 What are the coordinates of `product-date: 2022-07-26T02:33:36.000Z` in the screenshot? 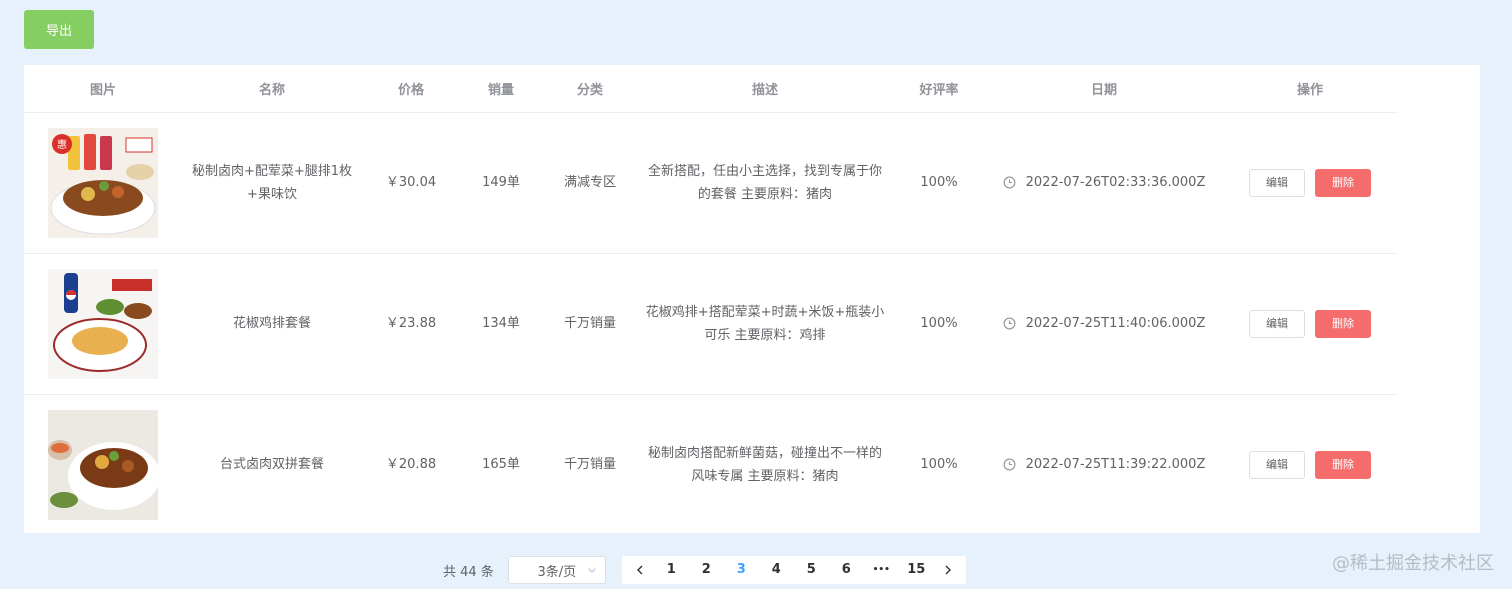 It's located at (1115, 182).